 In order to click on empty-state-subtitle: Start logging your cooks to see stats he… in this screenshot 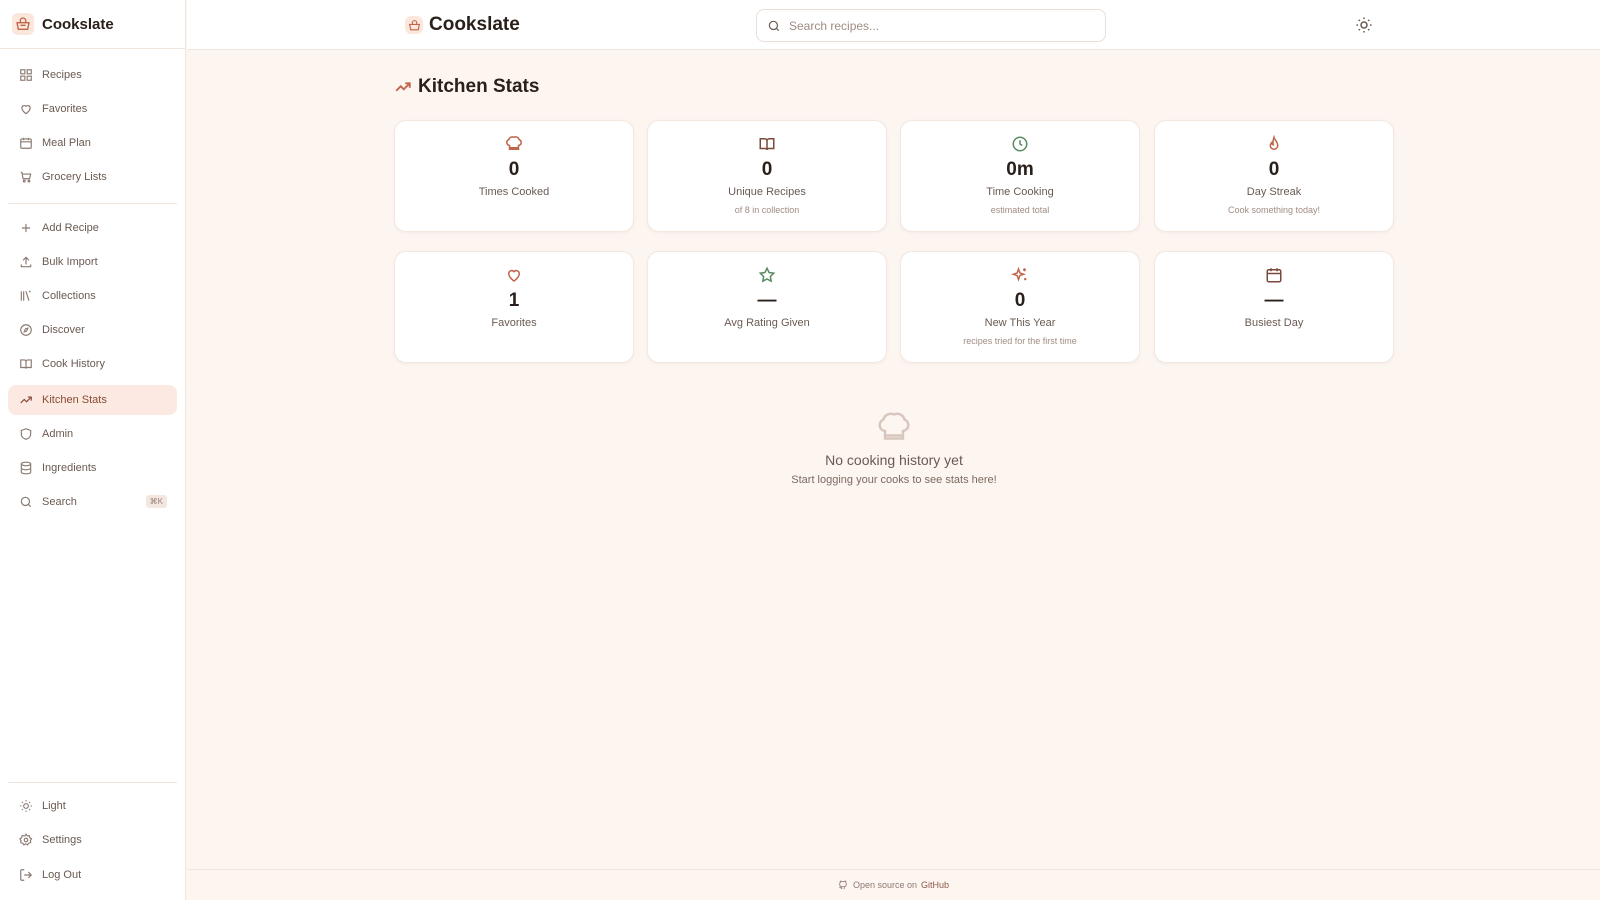, I will do `click(894, 480)`.